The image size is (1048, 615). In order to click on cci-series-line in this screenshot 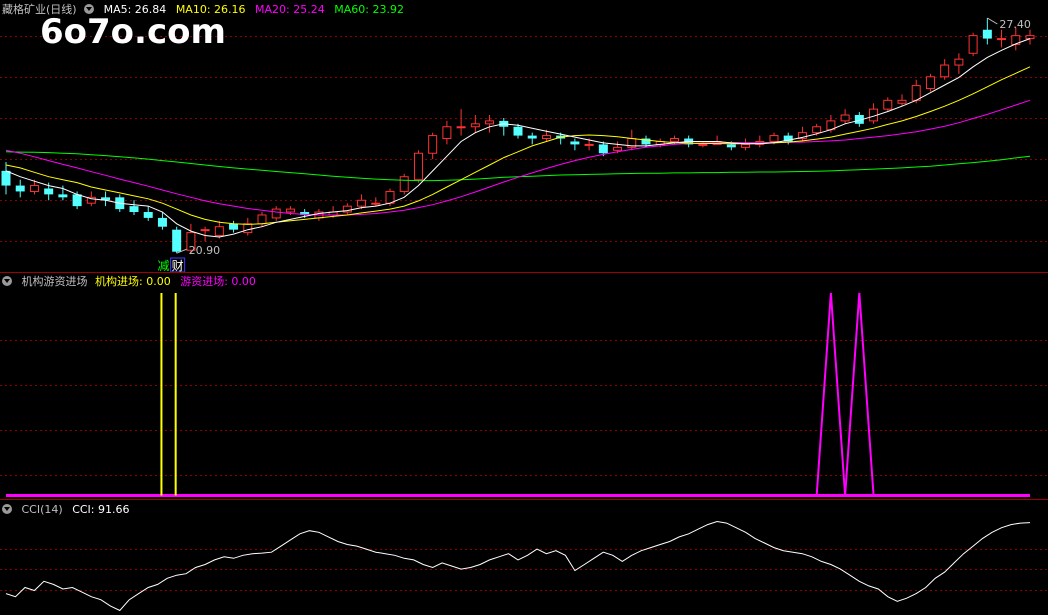, I will do `click(518, 566)`.